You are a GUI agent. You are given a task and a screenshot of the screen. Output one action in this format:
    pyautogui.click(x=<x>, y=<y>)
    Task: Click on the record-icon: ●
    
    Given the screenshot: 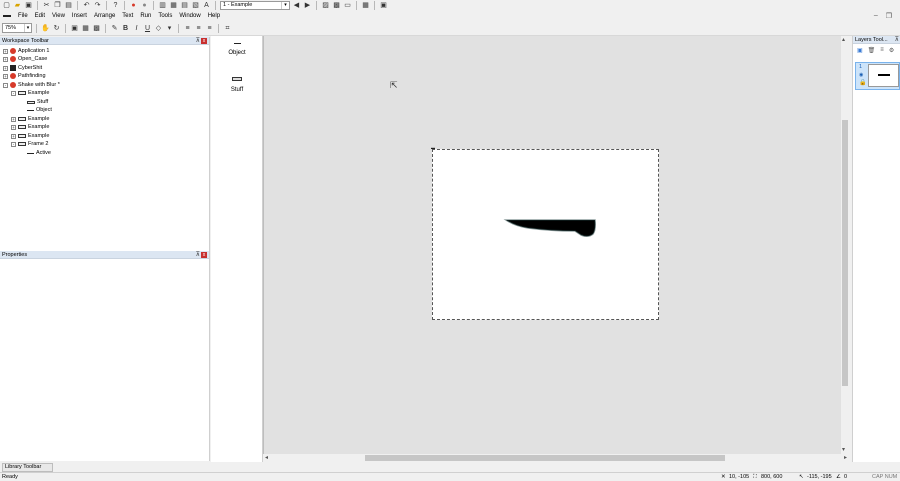 What is the action you would take?
    pyautogui.click(x=144, y=5)
    